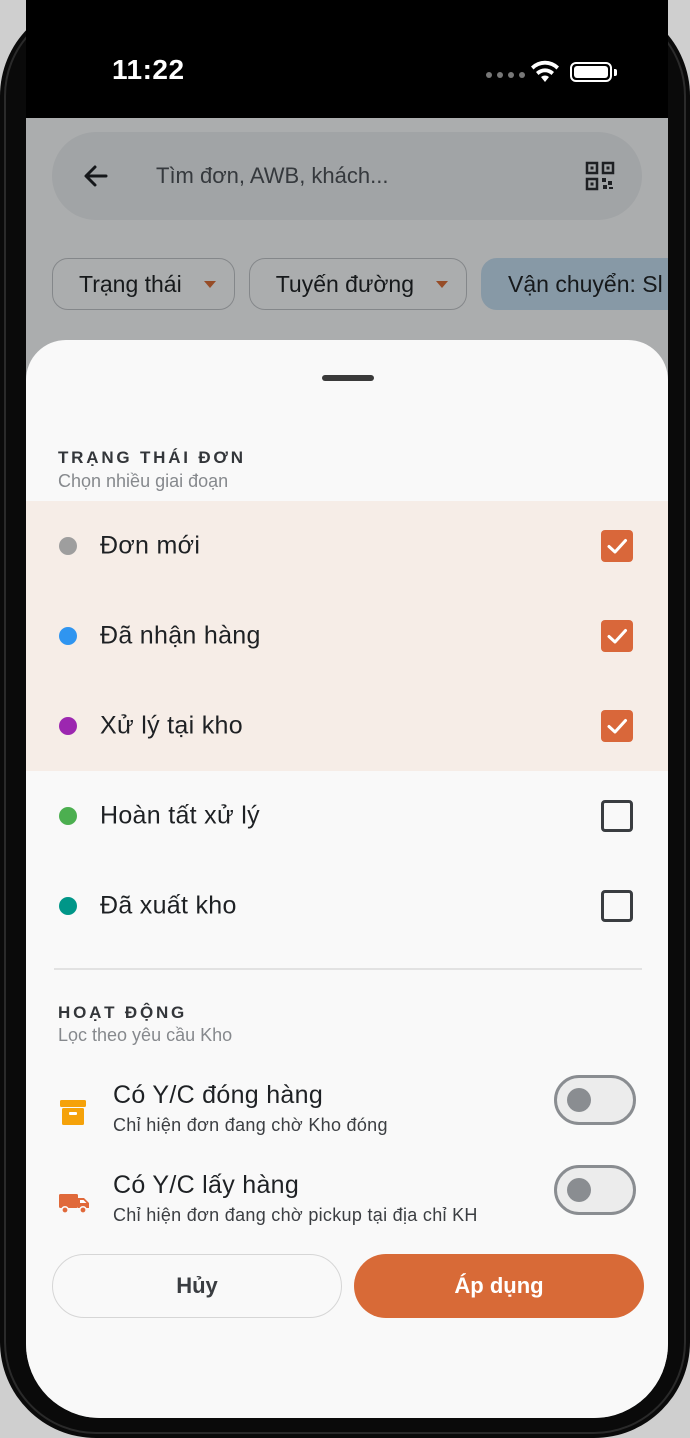 The width and height of the screenshot is (690, 1438). What do you see at coordinates (180, 635) in the screenshot?
I see `status-option-label: Đã nhận hàng` at bounding box center [180, 635].